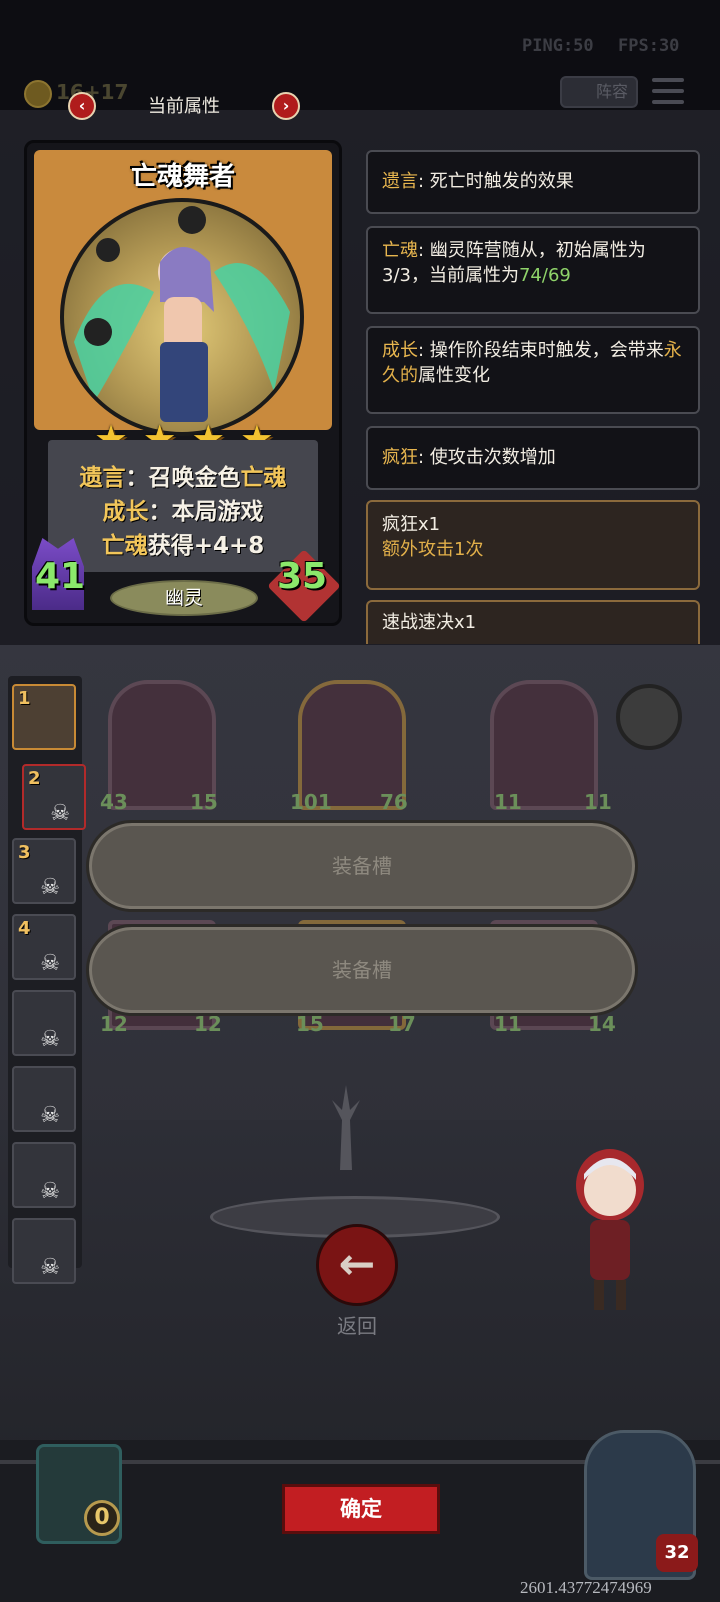 This screenshot has height=1602, width=720. What do you see at coordinates (44, 871) in the screenshot?
I see `team-slot-3: 3 ☠` at bounding box center [44, 871].